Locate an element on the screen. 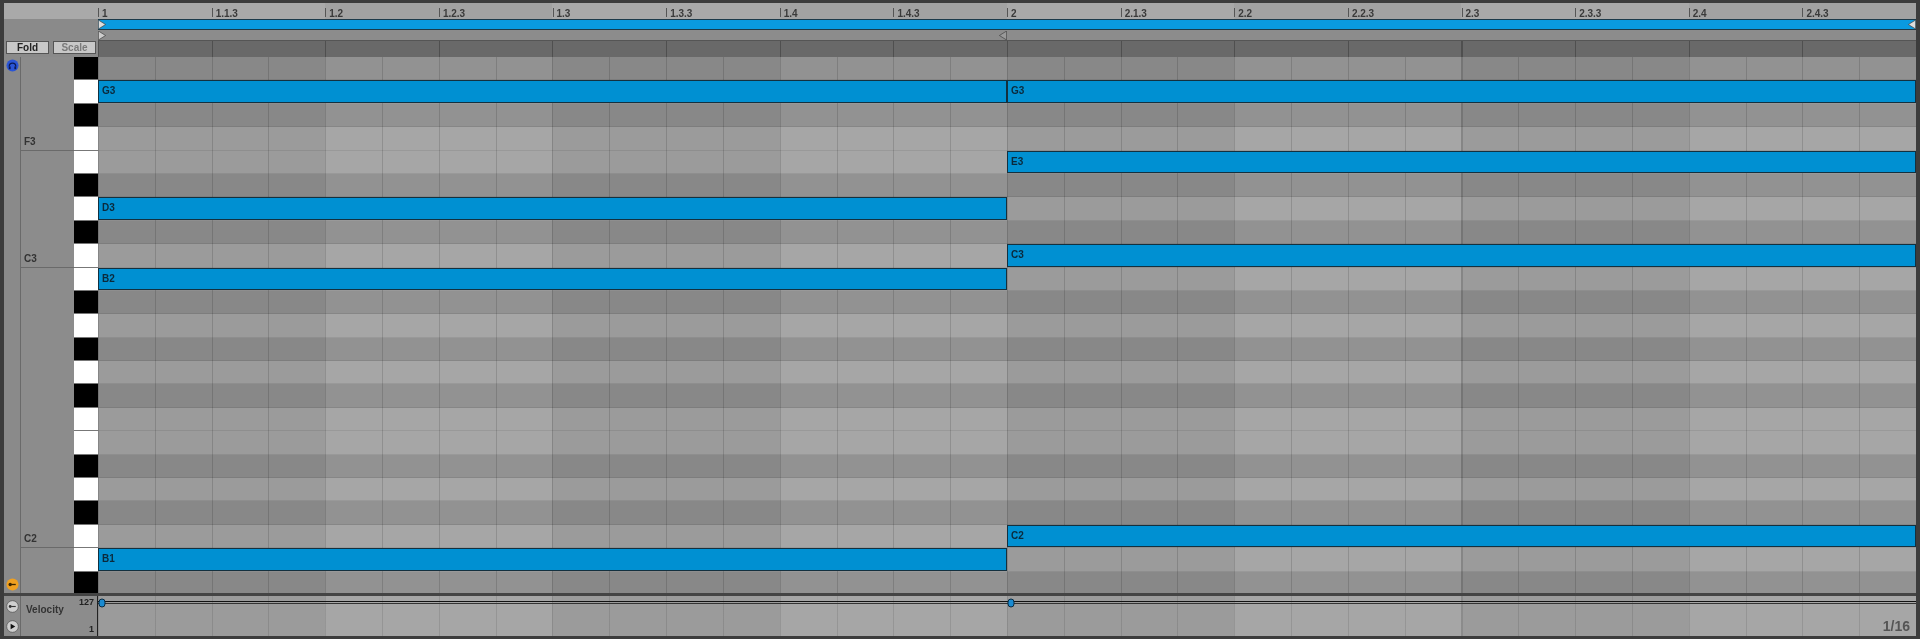 This screenshot has width=1920, height=639. midi-note: B2 is located at coordinates (552, 278).